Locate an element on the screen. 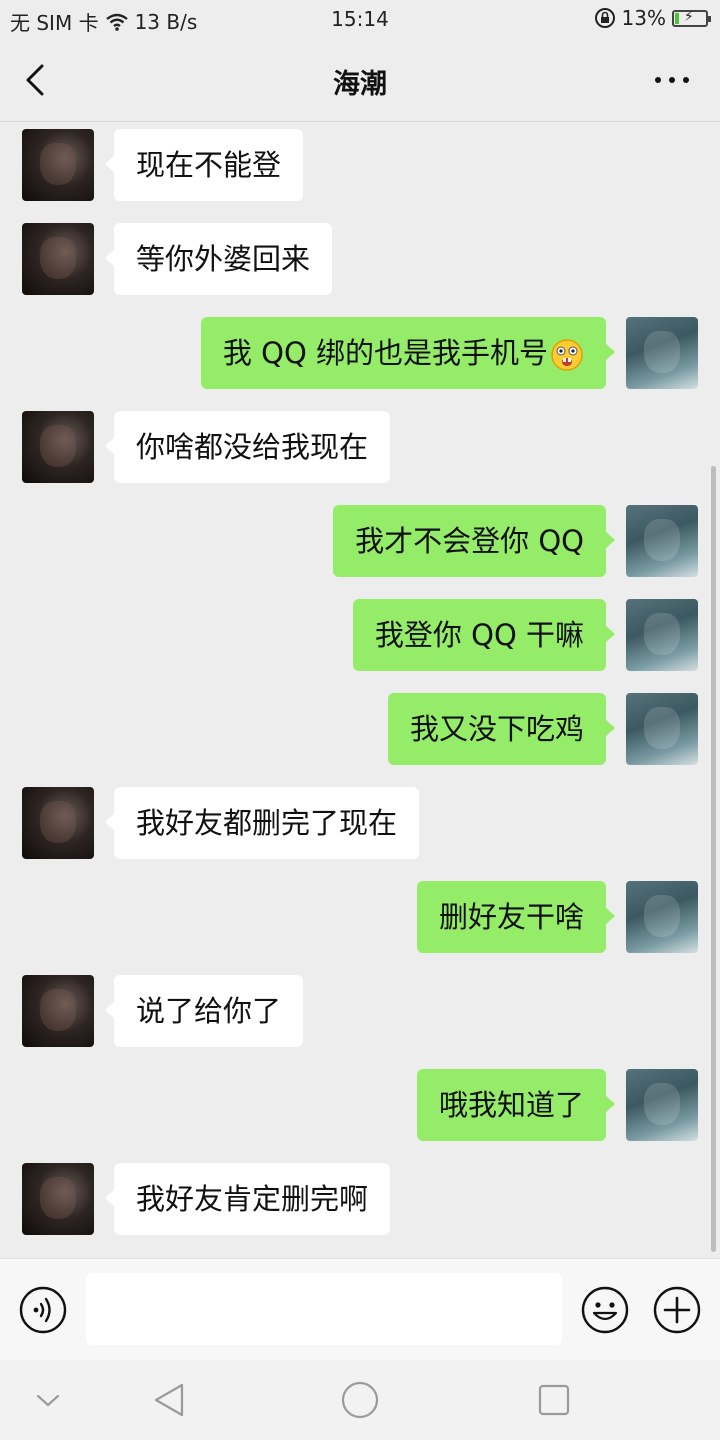 This screenshot has height=1440, width=720. back-triangle-icon is located at coordinates (170, 1400).